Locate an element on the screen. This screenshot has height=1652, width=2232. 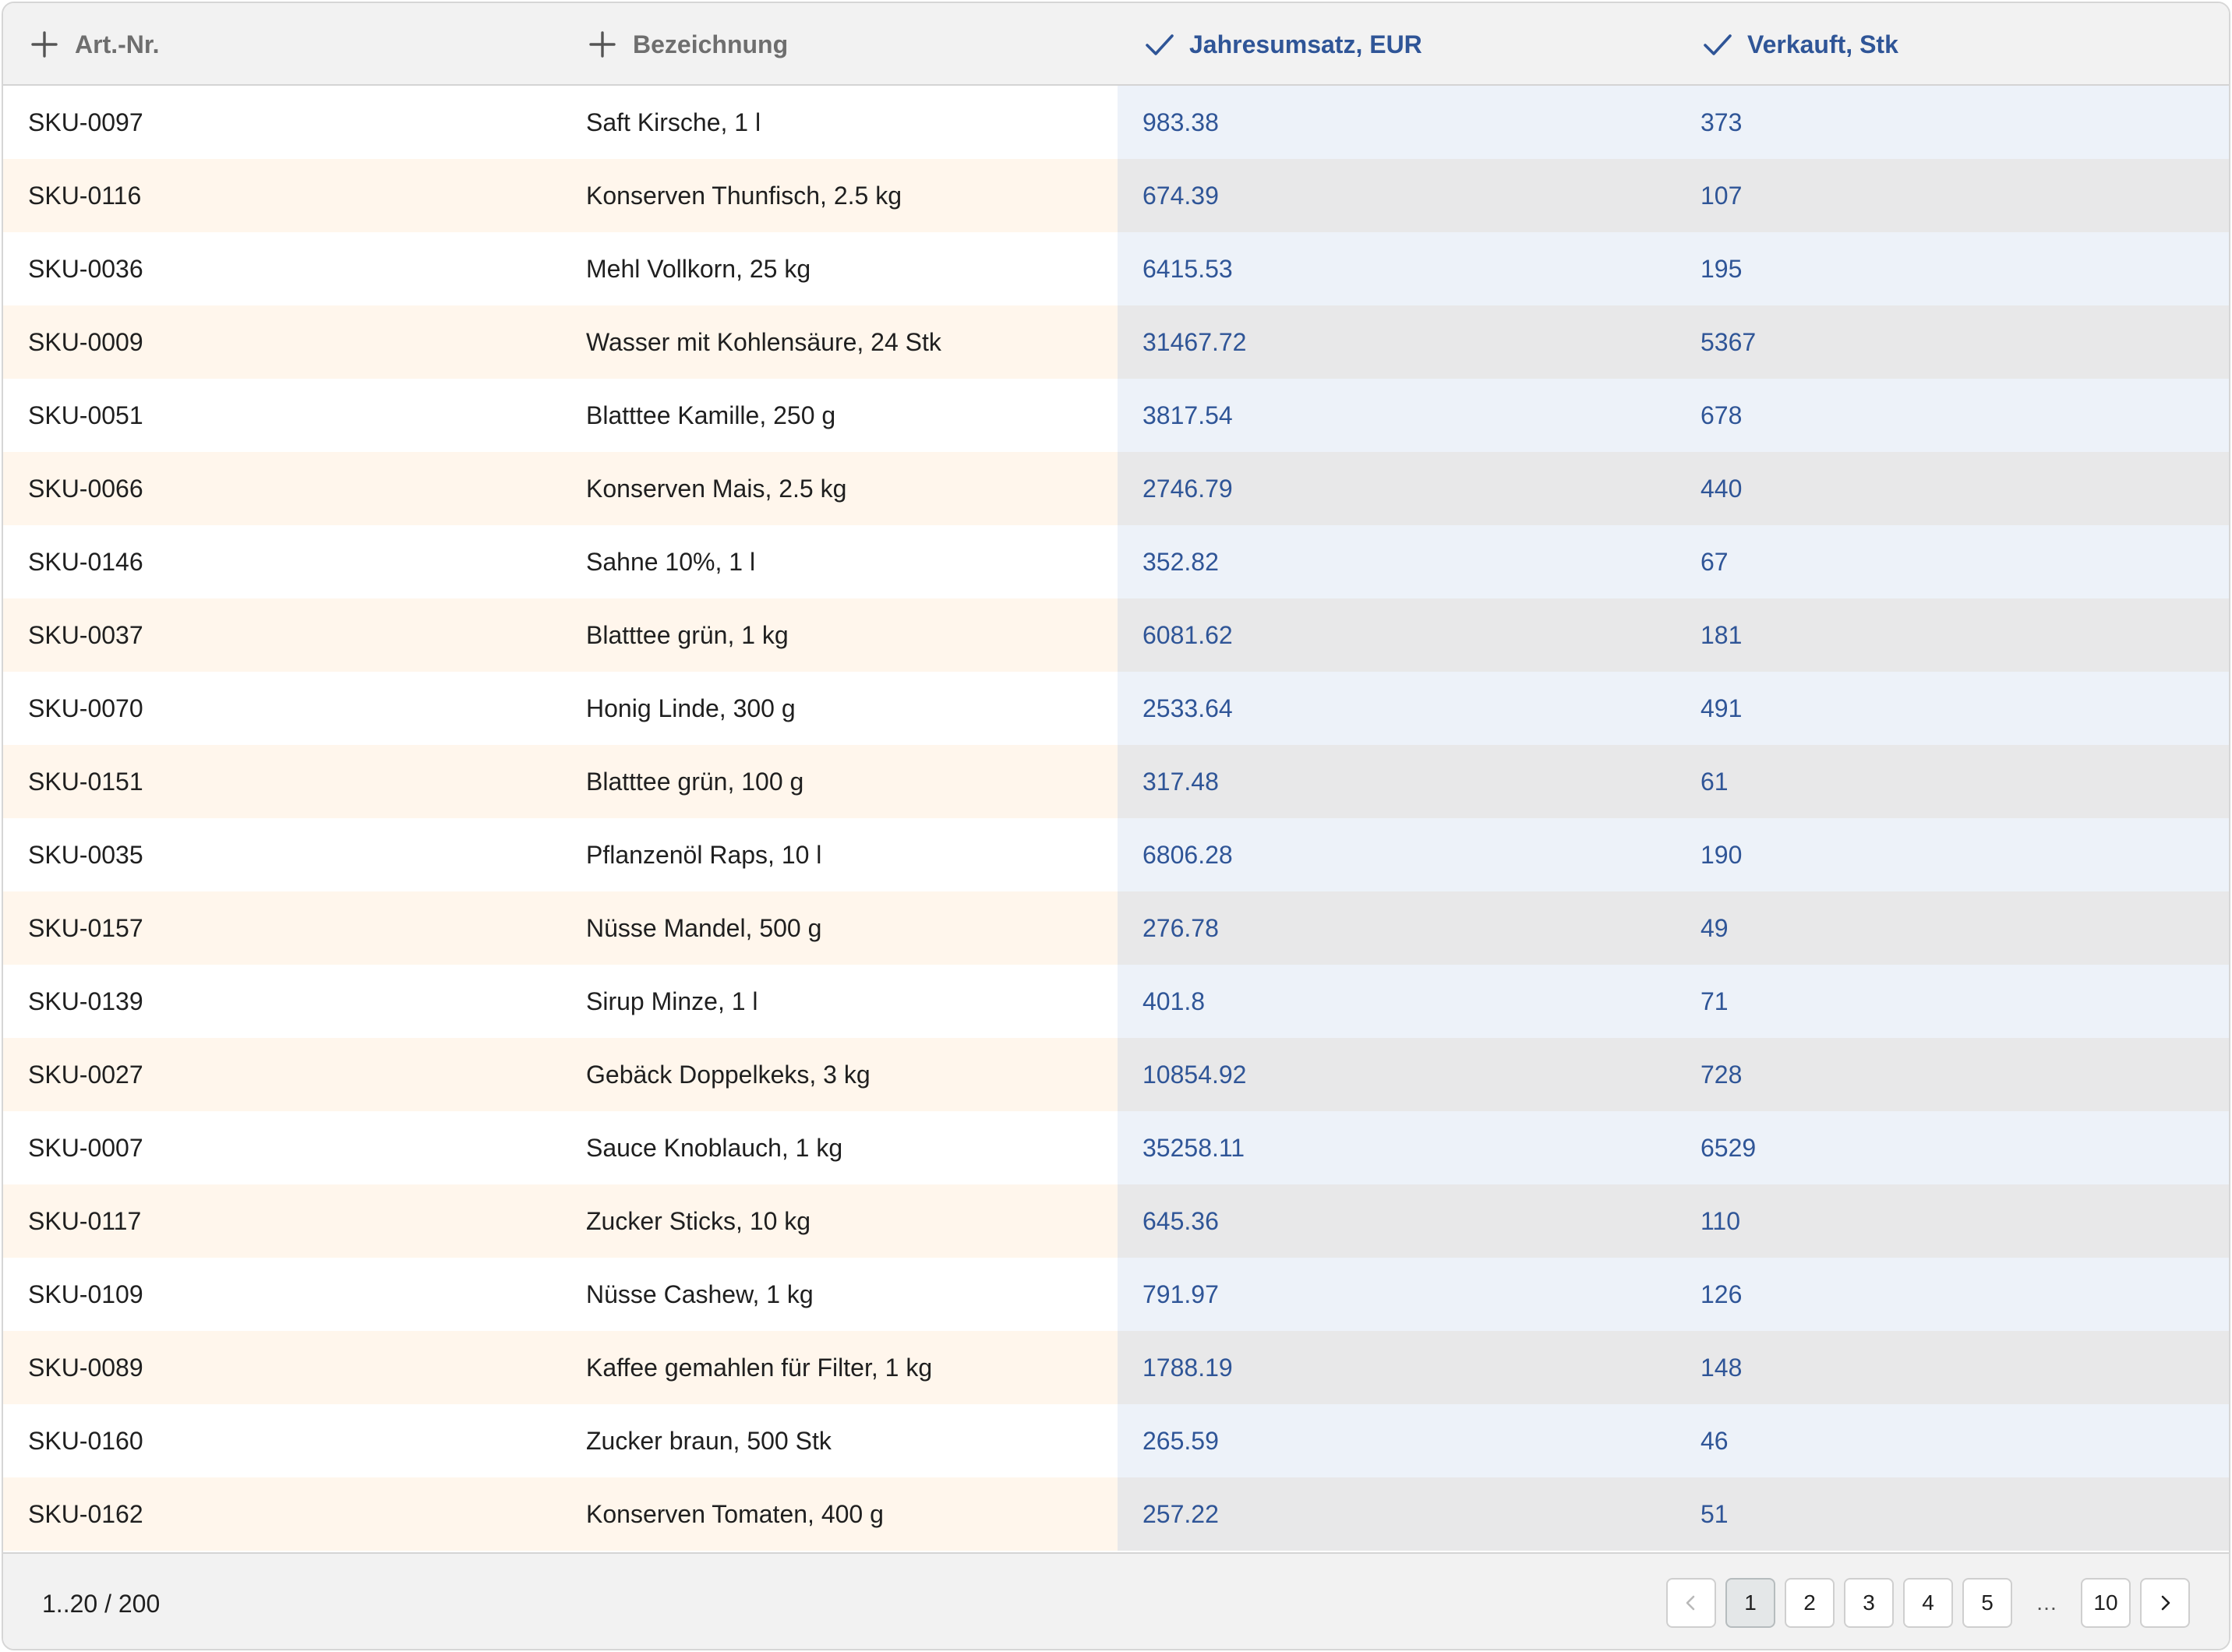
cell-art-nr: SKU-0157 is located at coordinates (85, 928).